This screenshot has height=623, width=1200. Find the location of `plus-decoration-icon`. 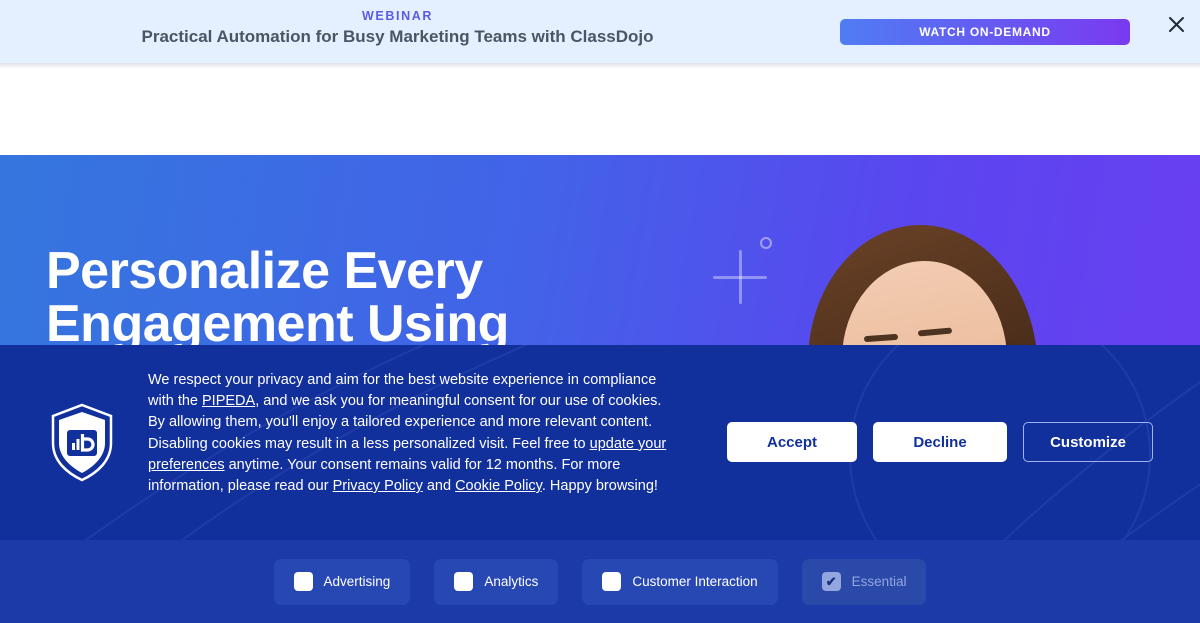

plus-decoration-icon is located at coordinates (740, 277).